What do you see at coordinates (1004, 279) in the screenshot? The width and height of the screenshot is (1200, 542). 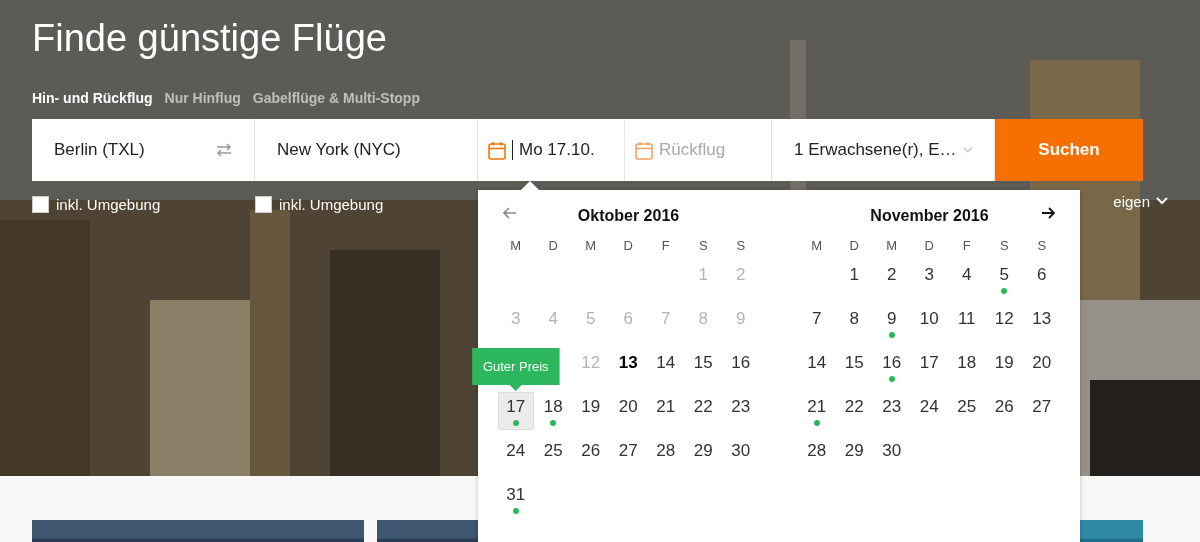 I see `calendar-day: 5` at bounding box center [1004, 279].